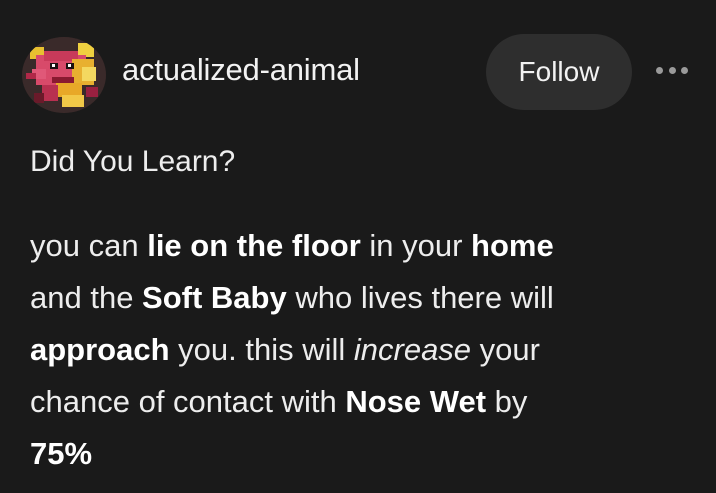 This screenshot has width=716, height=493. I want to click on body-text-segment: you. this will, so click(261, 349).